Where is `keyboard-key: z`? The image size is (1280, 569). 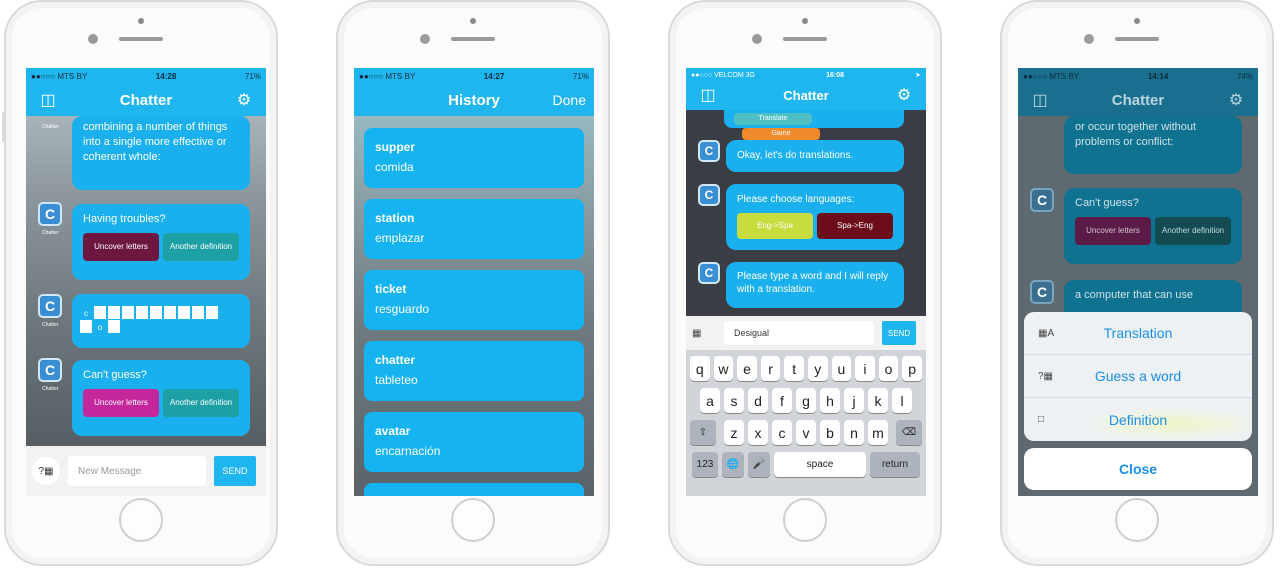 keyboard-key: z is located at coordinates (734, 432).